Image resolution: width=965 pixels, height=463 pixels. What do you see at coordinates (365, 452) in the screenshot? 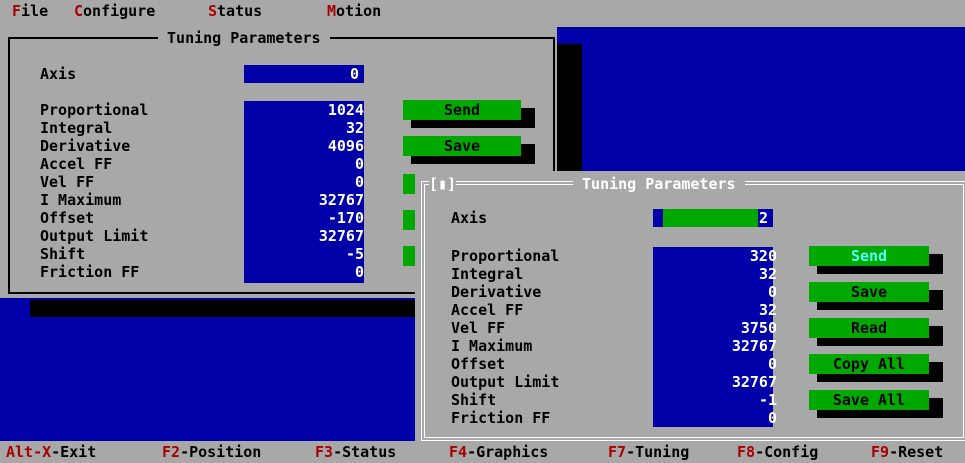
I see `status-status-text: -Status` at bounding box center [365, 452].